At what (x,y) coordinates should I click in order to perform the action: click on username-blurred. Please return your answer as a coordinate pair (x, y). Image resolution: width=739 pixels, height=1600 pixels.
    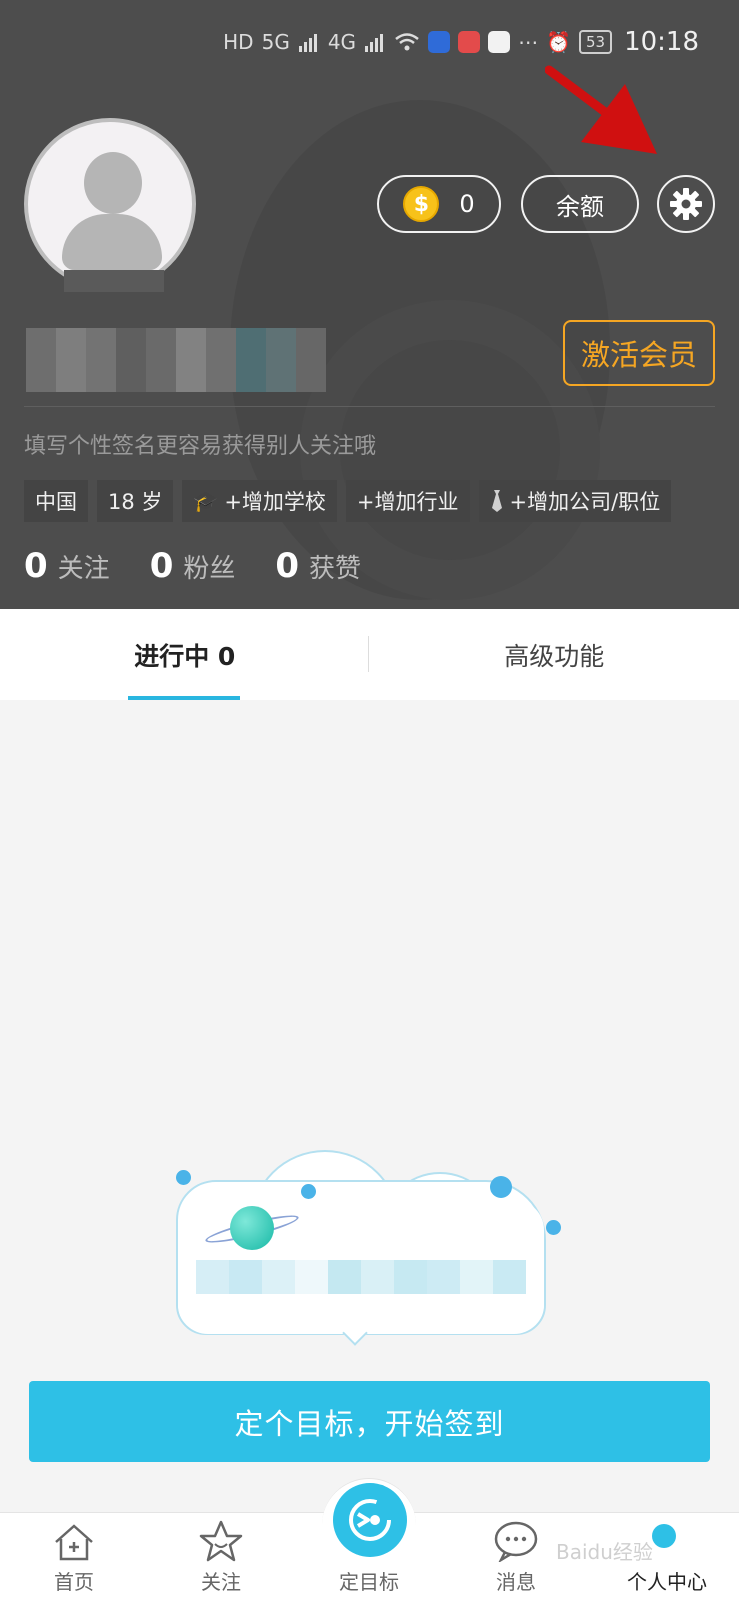
    Looking at the image, I should click on (176, 360).